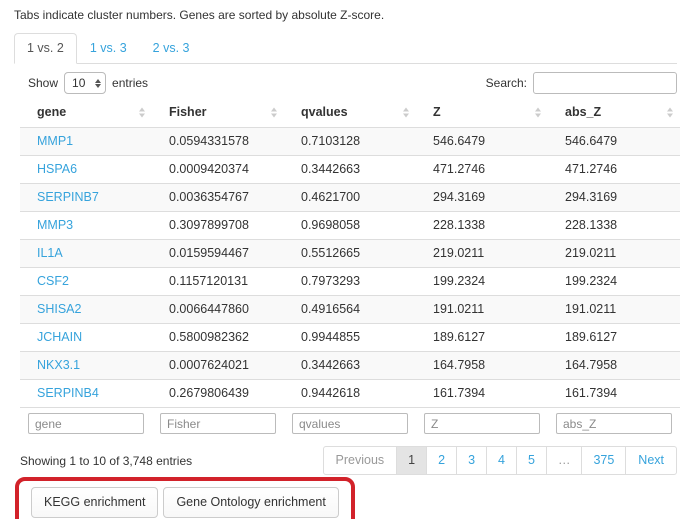 This screenshot has width=688, height=519. What do you see at coordinates (614, 113) in the screenshot?
I see `column-header-abs_z: abs_Z` at bounding box center [614, 113].